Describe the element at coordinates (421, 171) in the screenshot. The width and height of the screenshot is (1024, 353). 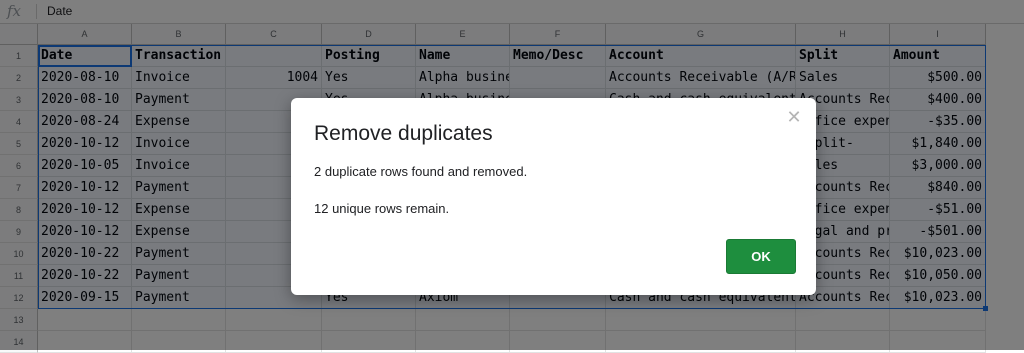
I see `dialog-message-duplicates: 2 duplicate rows found and removed.` at that location.